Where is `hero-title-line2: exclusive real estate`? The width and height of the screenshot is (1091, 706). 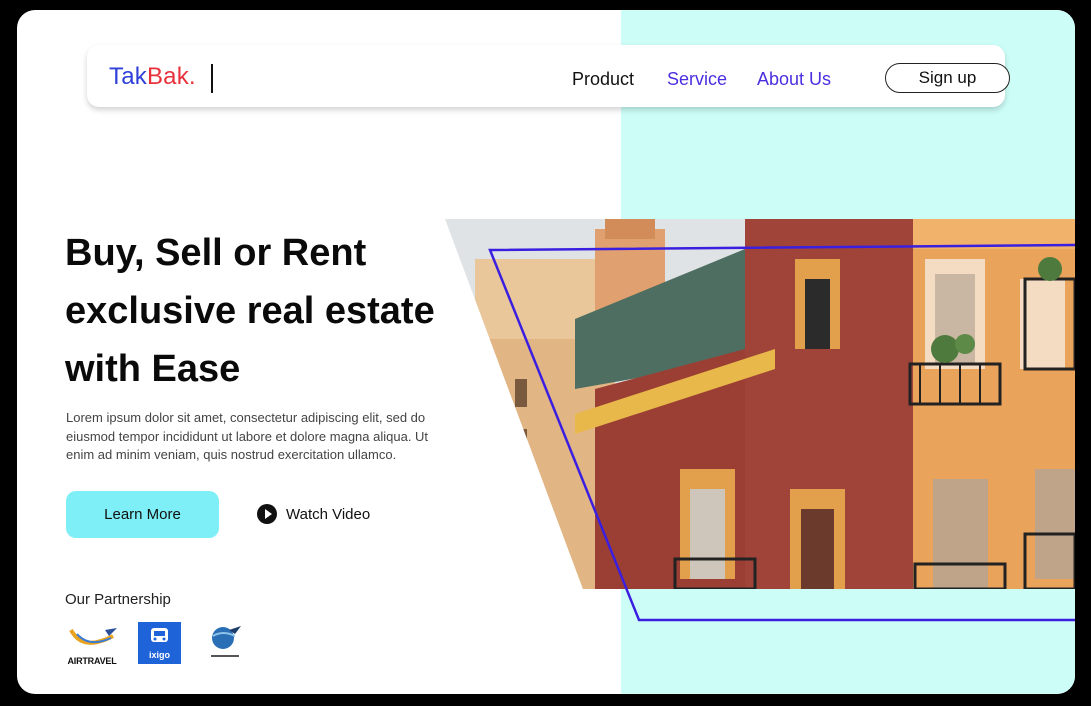 hero-title-line2: exclusive real estate is located at coordinates (250, 311).